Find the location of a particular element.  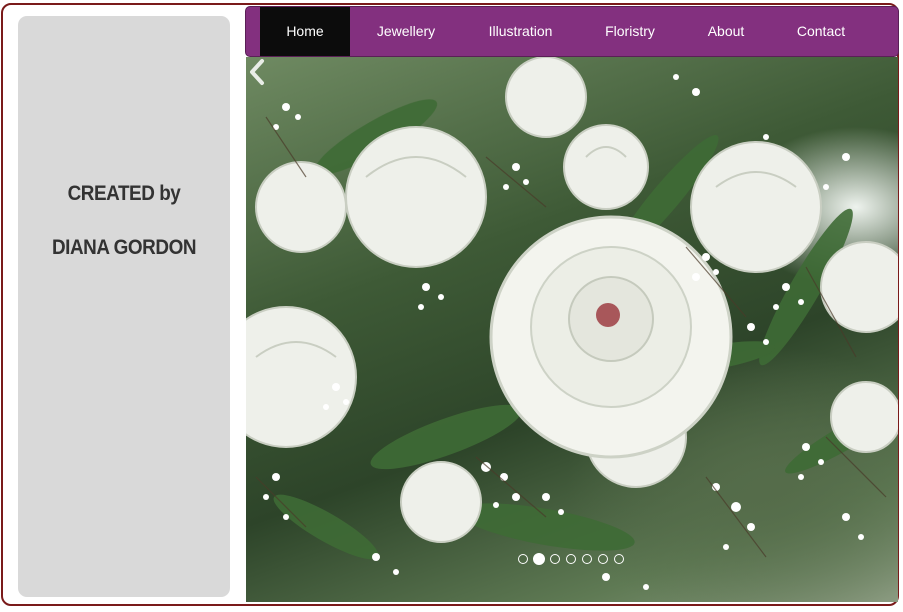

nav-item-about: About is located at coordinates (726, 31).